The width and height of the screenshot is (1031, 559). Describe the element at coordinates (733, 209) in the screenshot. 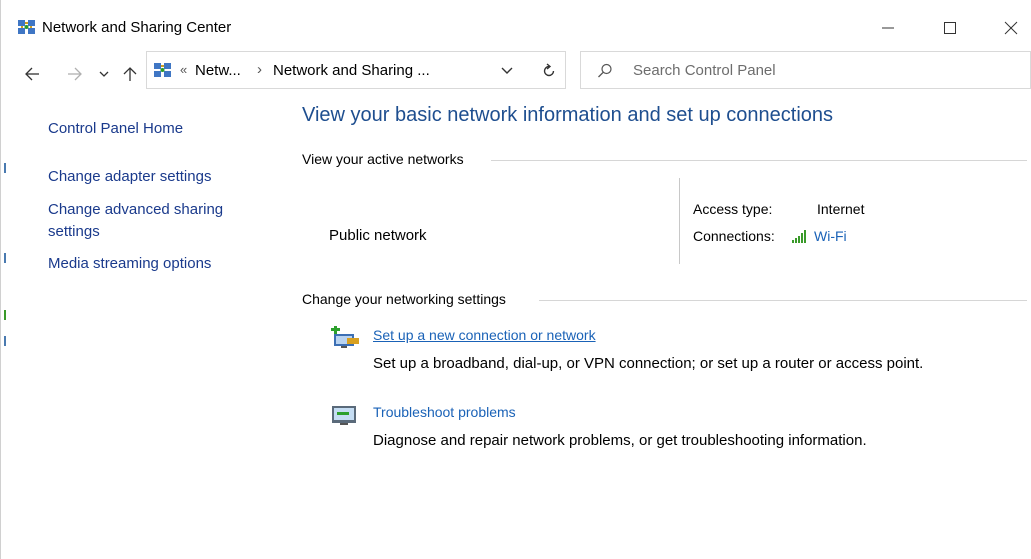

I see `access-type-label: Access type:` at that location.